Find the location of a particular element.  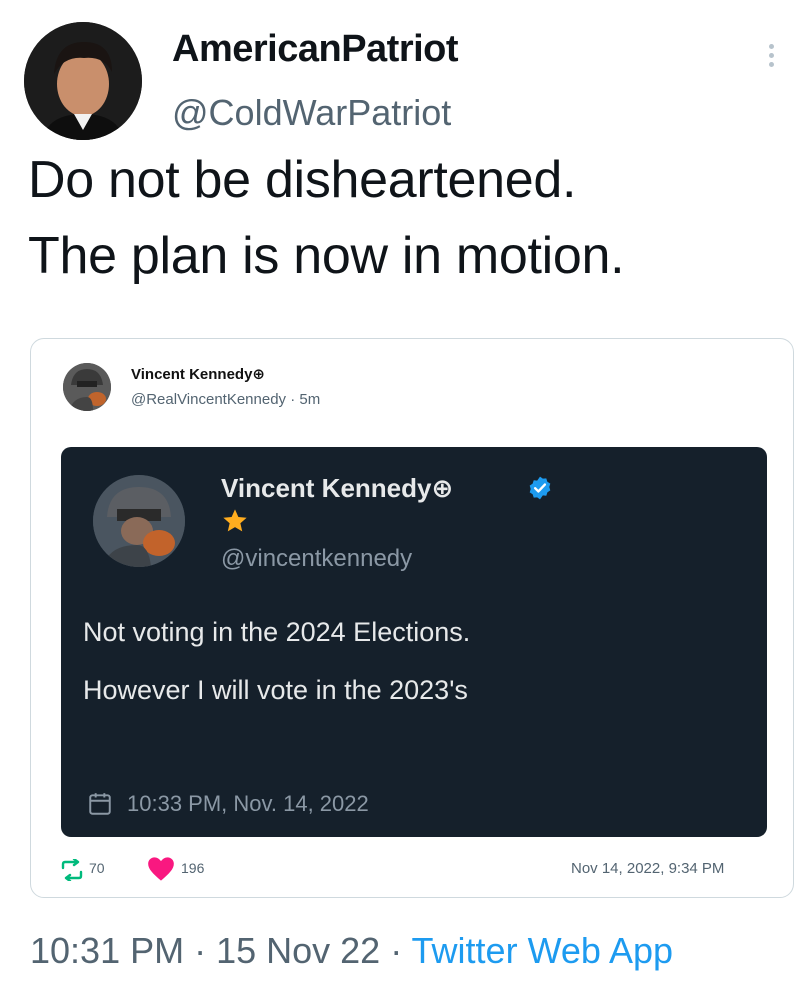

source-app-link: Twitter Web App is located at coordinates (542, 950).